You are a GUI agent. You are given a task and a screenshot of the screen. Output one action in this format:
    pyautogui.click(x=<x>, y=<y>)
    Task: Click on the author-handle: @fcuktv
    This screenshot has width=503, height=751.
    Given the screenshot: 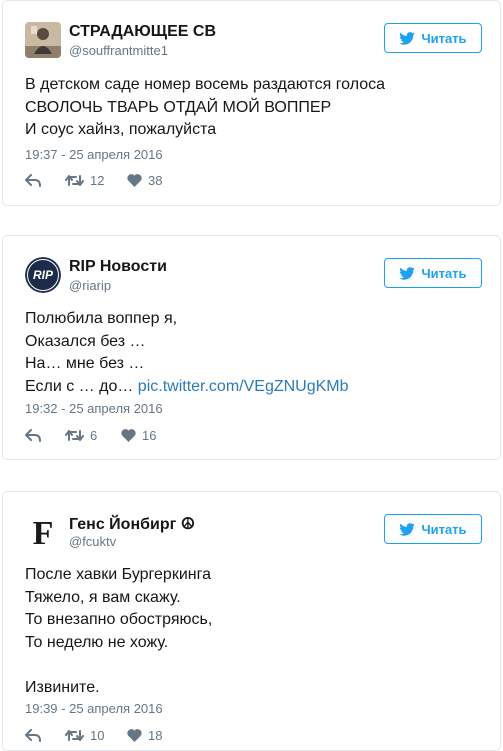 What is the action you would take?
    pyautogui.click(x=92, y=541)
    